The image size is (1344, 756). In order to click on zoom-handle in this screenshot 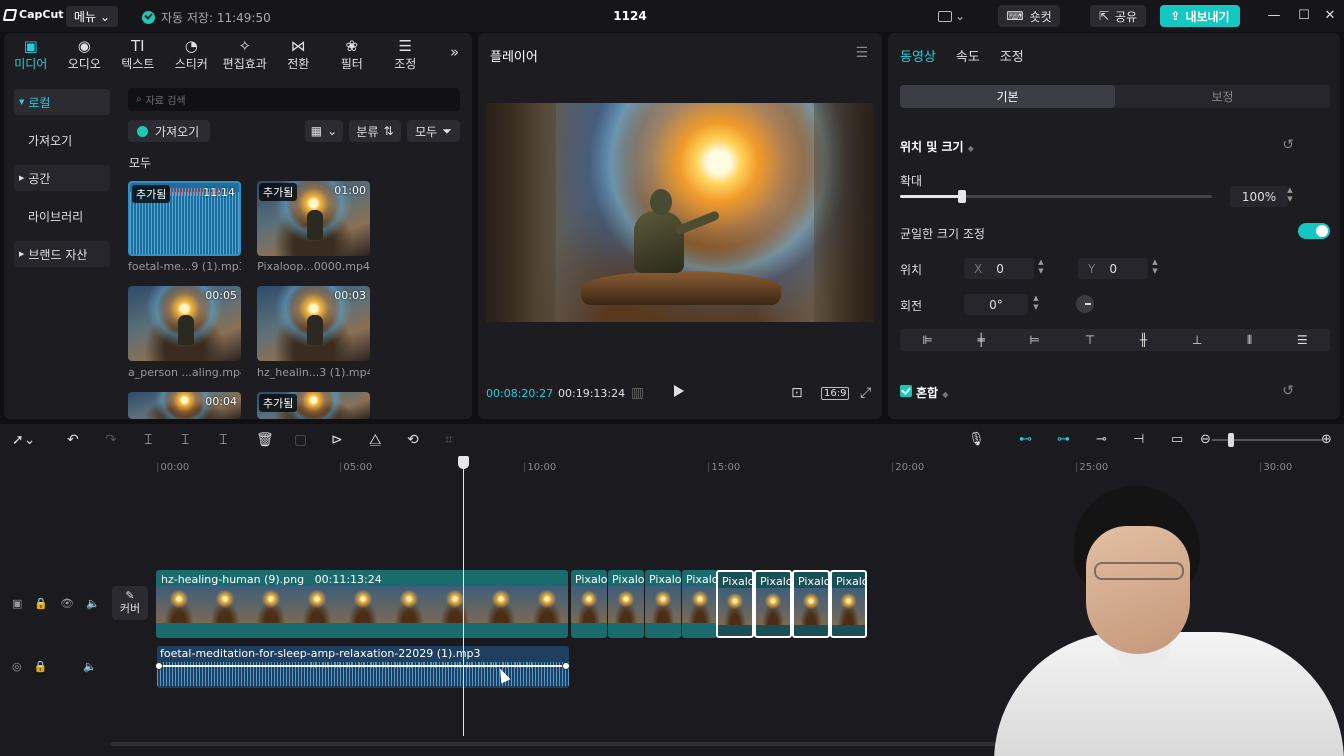, I will do `click(1231, 440)`.